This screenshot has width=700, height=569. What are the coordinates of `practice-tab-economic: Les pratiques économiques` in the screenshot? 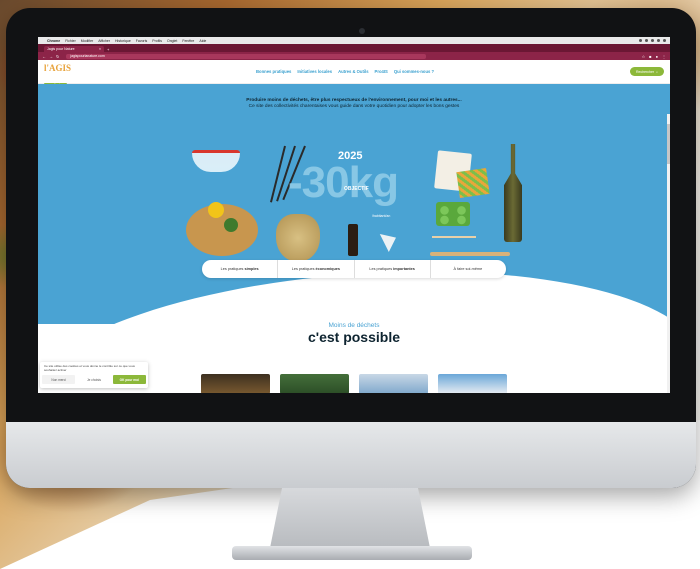 It's located at (315, 269).